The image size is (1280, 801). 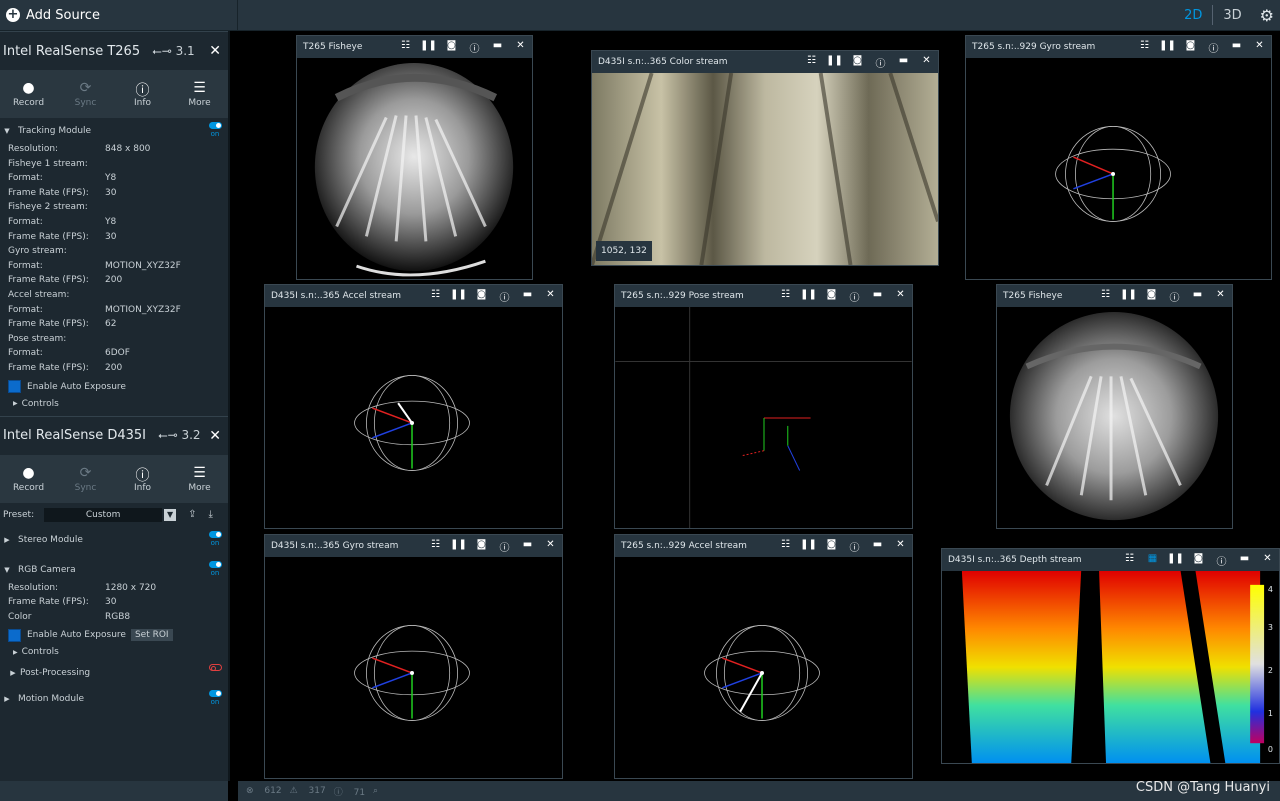 I want to click on module-motion: ▶ Motion Module on, so click(x=114, y=699).